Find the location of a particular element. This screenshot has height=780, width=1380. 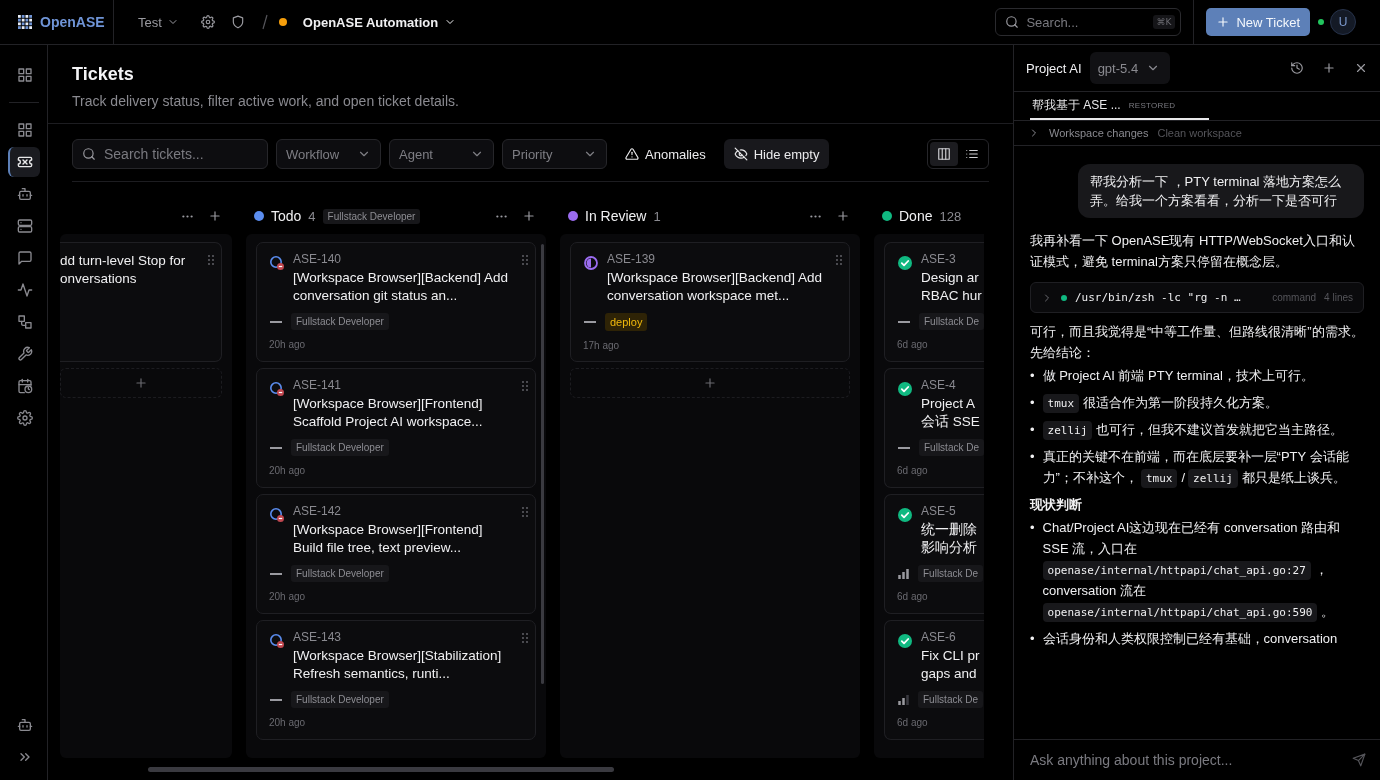

priority-bars-icon is located at coordinates (903, 573).